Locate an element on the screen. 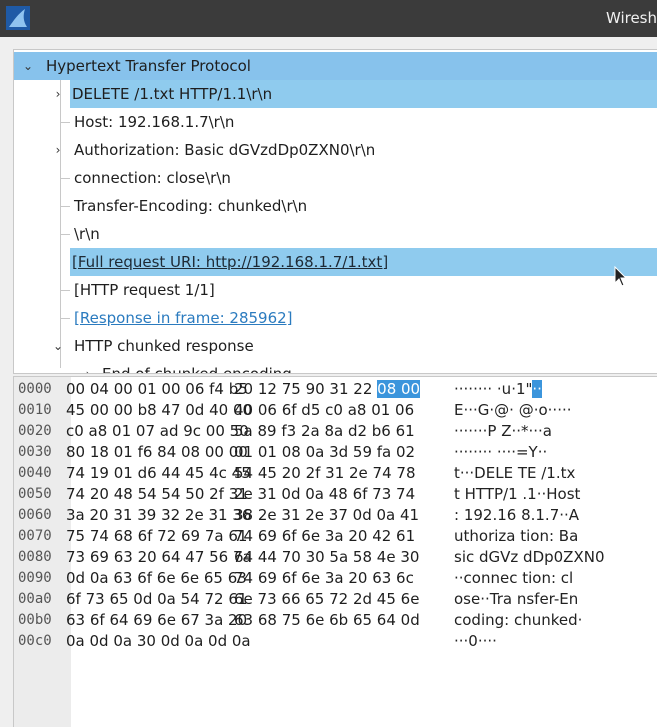  hex-bytes-second-half: 20 12 75 90 31 22 08 00 is located at coordinates (327, 389).